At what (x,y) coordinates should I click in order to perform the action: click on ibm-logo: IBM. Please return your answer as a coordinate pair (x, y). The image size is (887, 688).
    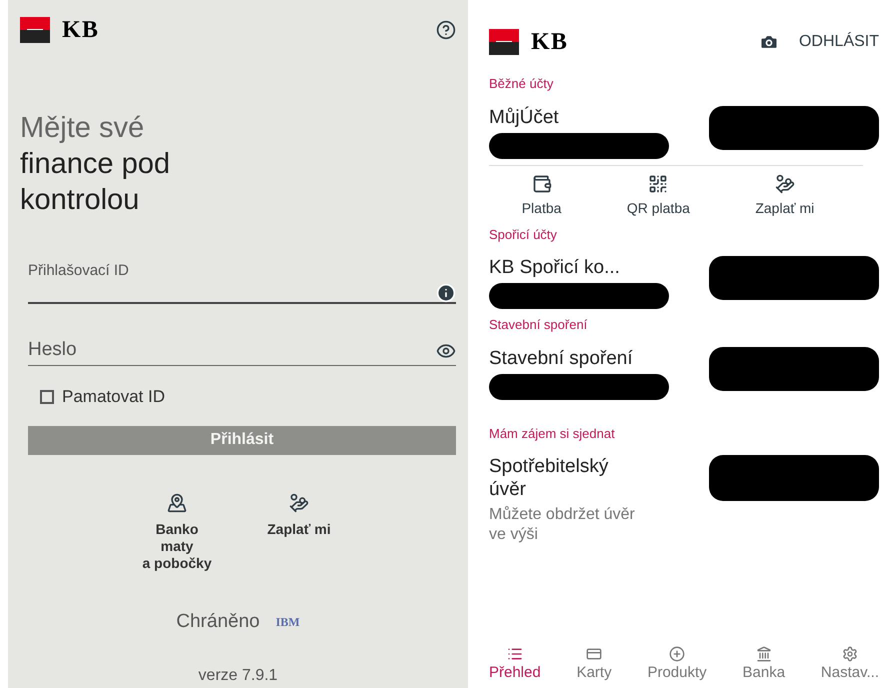
    Looking at the image, I should click on (288, 622).